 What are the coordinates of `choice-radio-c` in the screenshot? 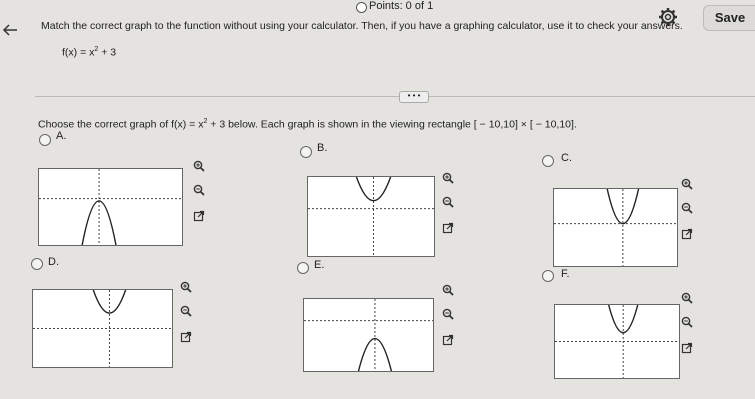 It's located at (548, 161).